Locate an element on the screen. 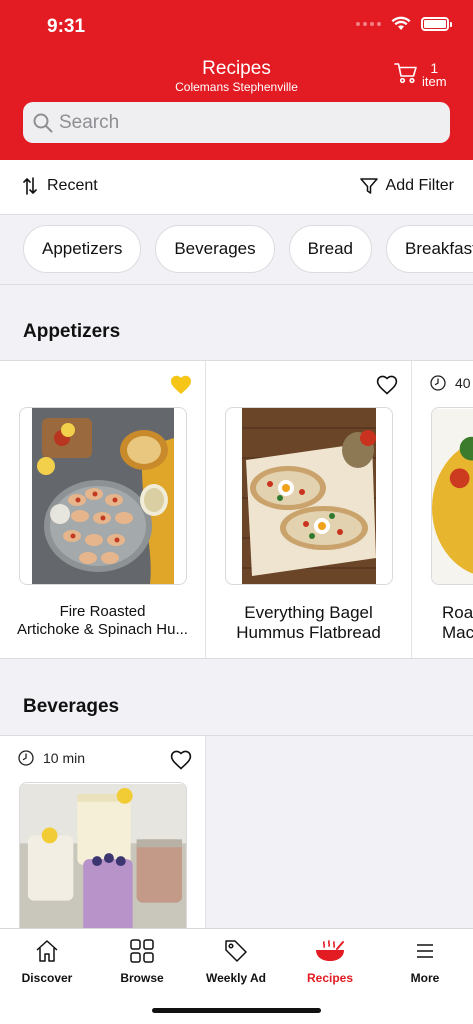 This screenshot has width=473, height=1024. recipe-name-line-1: Roa is located at coordinates (457, 612).